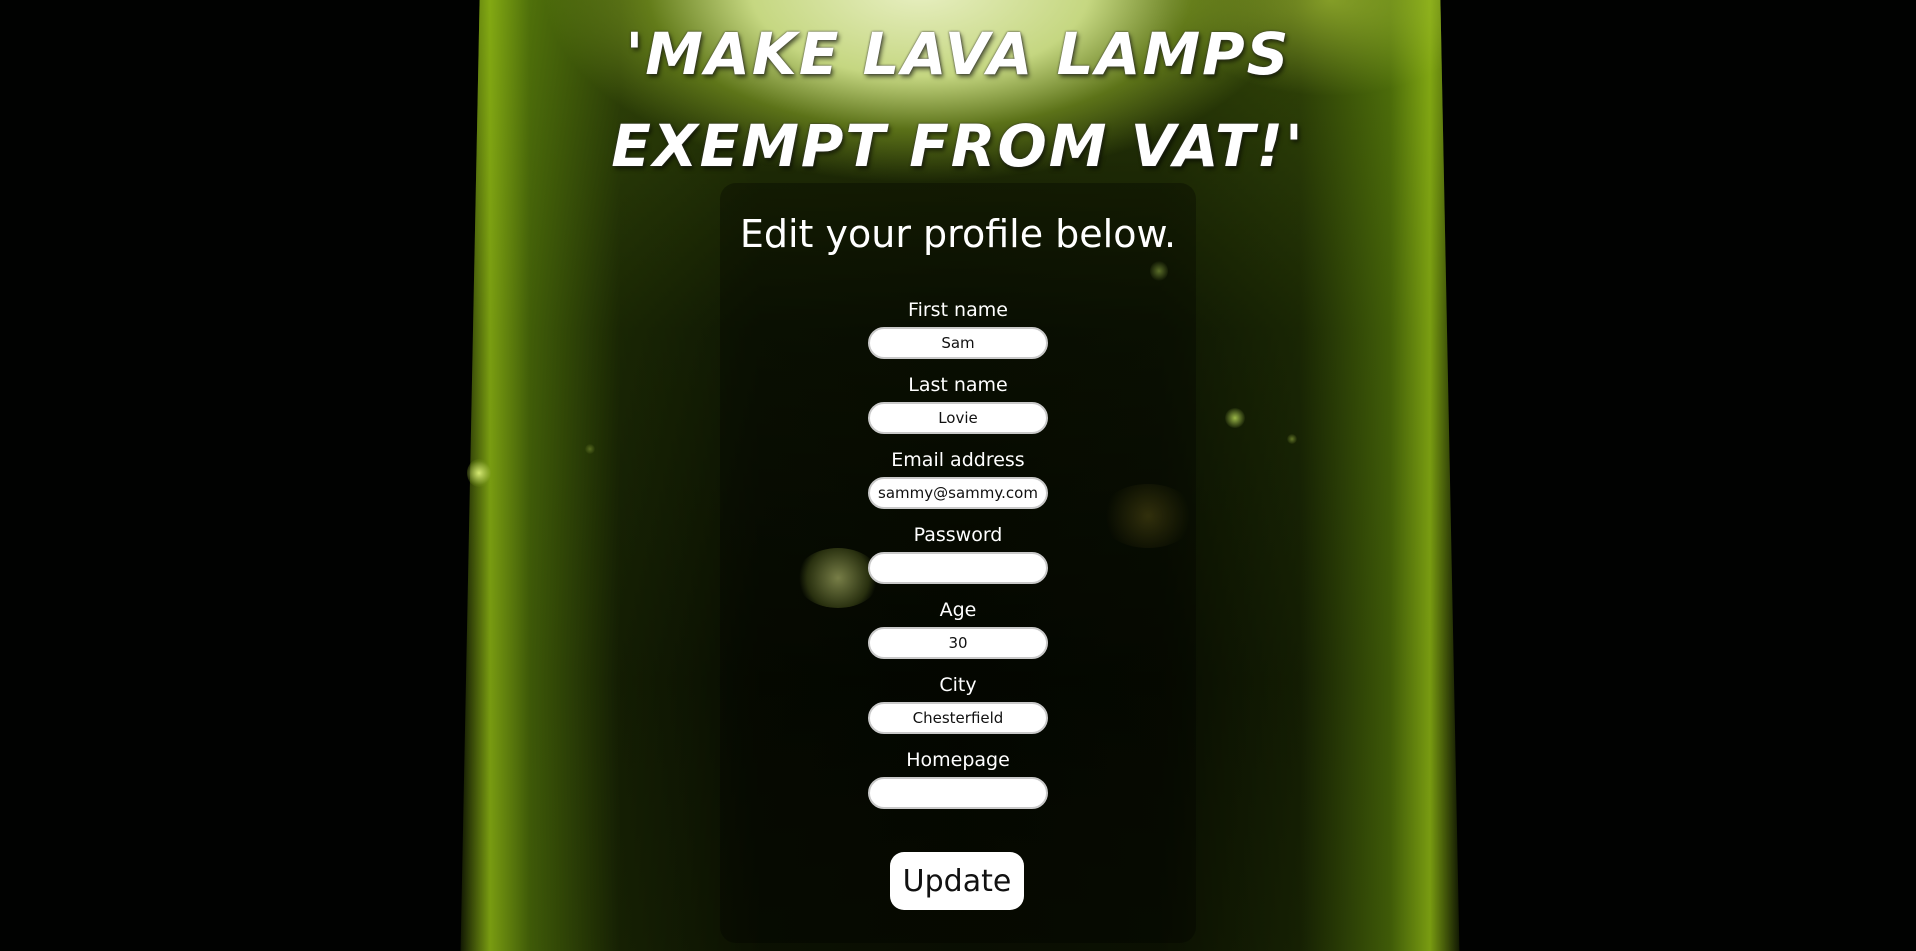 The width and height of the screenshot is (1916, 951). What do you see at coordinates (958, 493) in the screenshot?
I see `email-input` at bounding box center [958, 493].